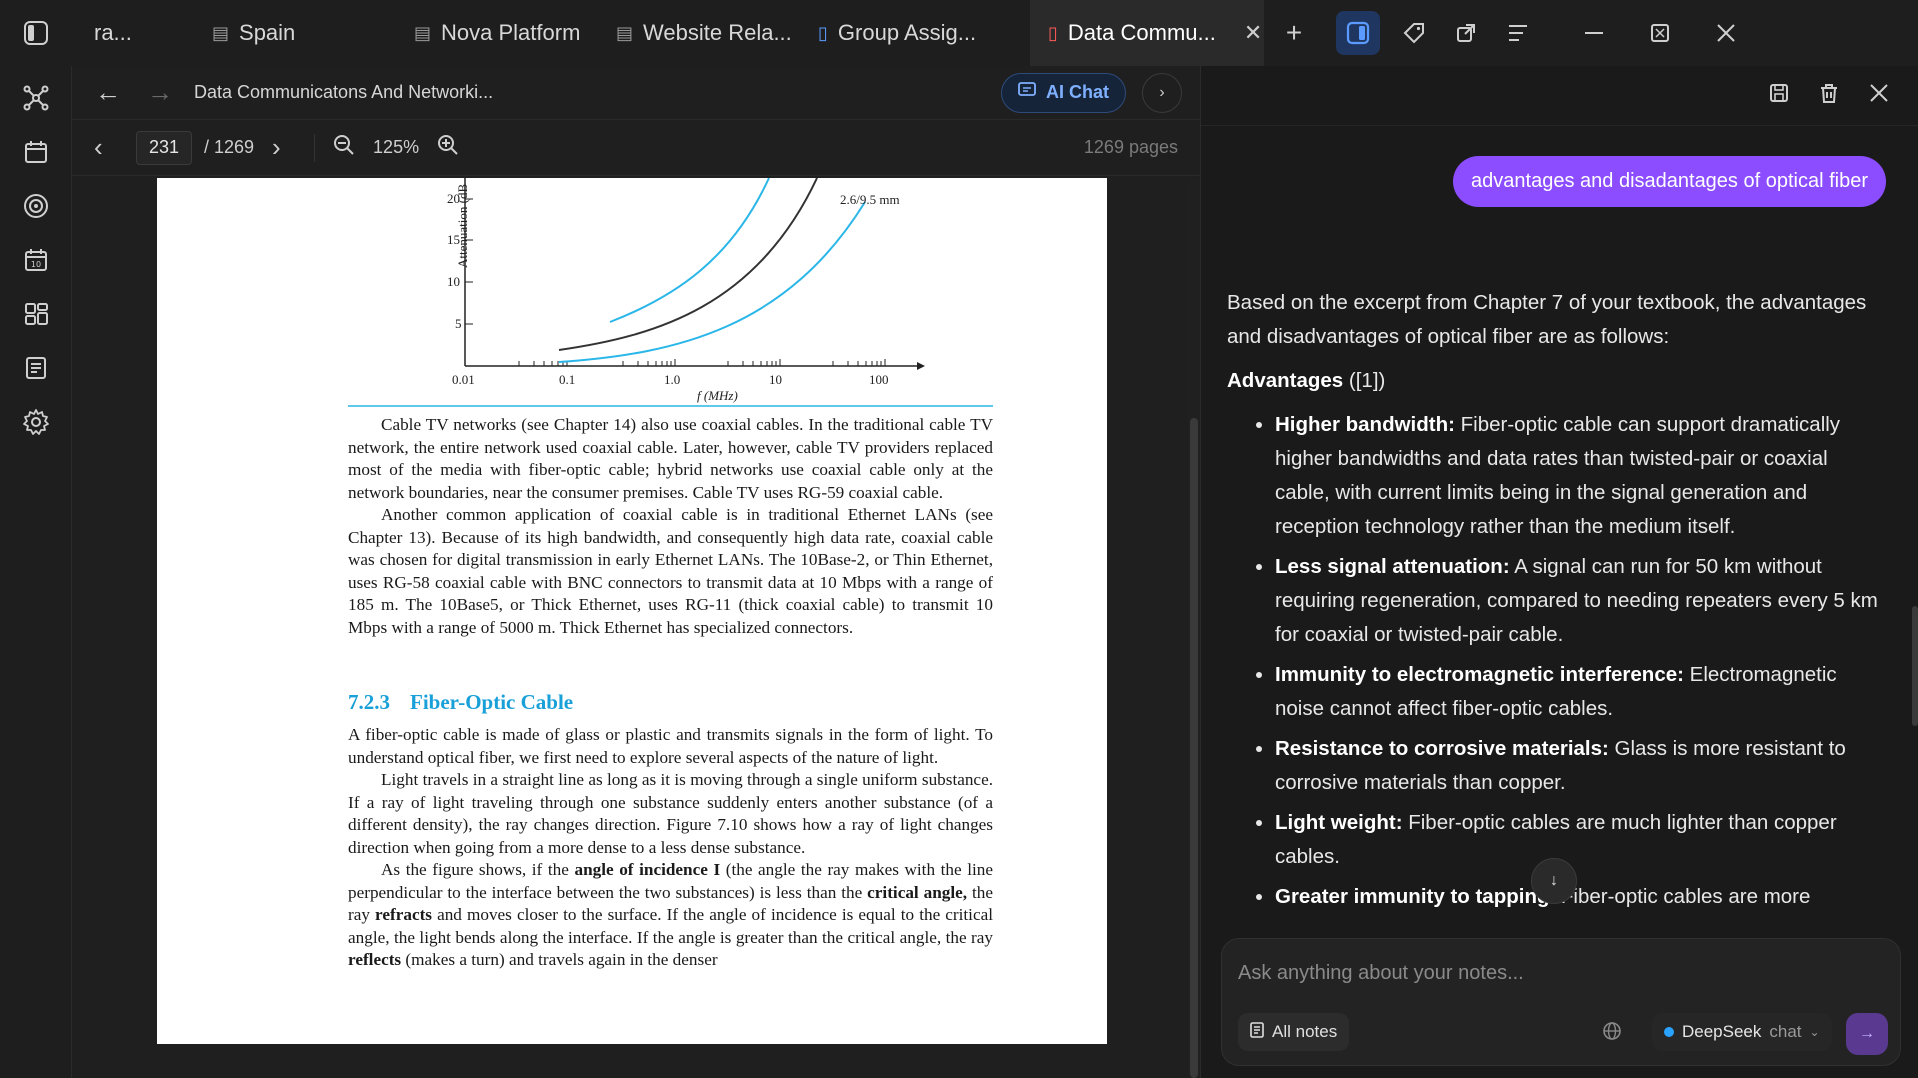 The image size is (1918, 1078). What do you see at coordinates (36, 206) in the screenshot?
I see `target-icon` at bounding box center [36, 206].